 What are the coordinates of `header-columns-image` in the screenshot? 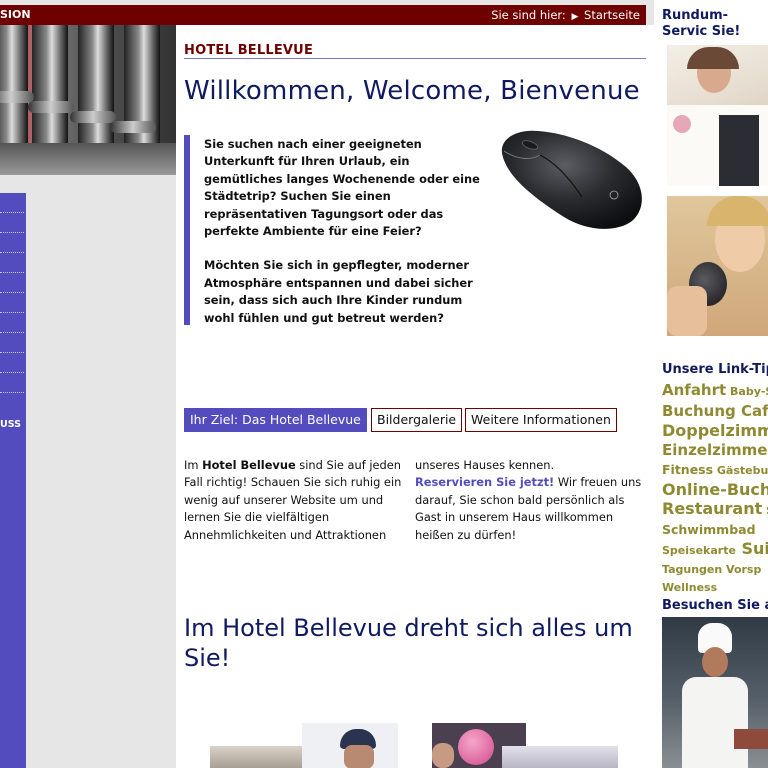 It's located at (88, 100).